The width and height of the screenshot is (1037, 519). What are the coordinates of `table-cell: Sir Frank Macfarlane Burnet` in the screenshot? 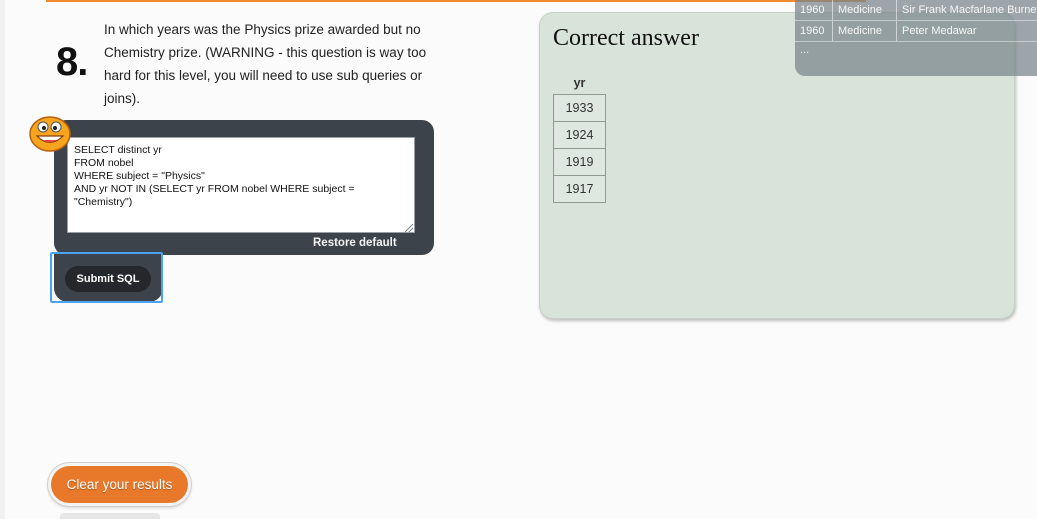 It's located at (969, 10).